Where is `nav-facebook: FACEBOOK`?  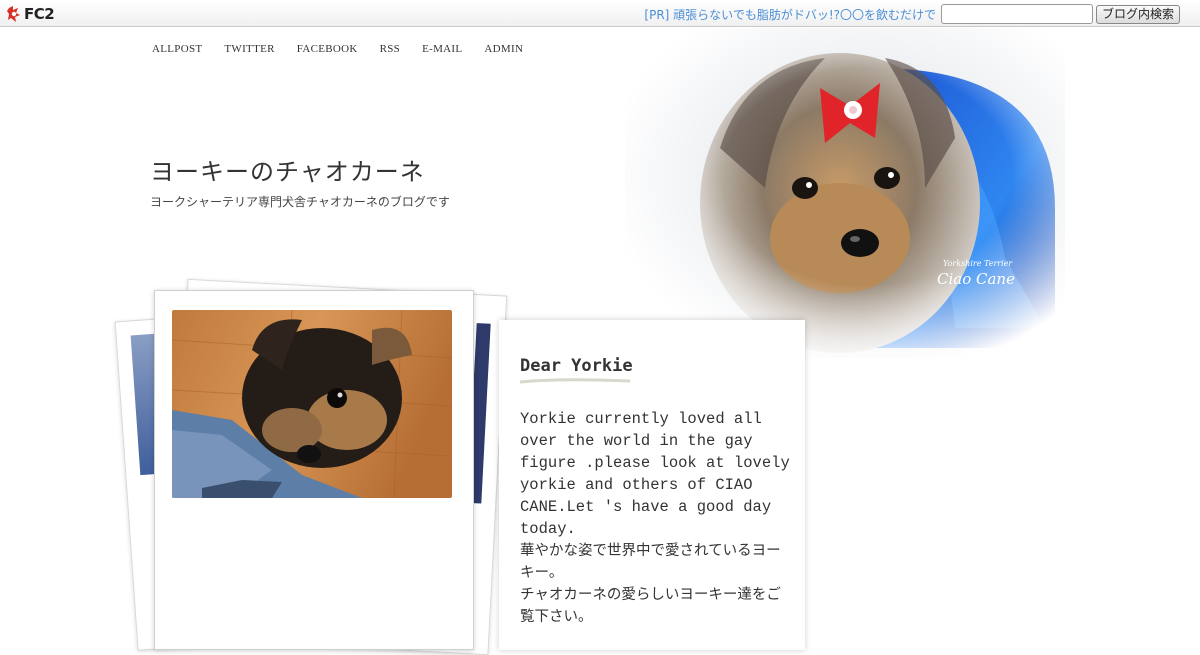 nav-facebook: FACEBOOK is located at coordinates (327, 49).